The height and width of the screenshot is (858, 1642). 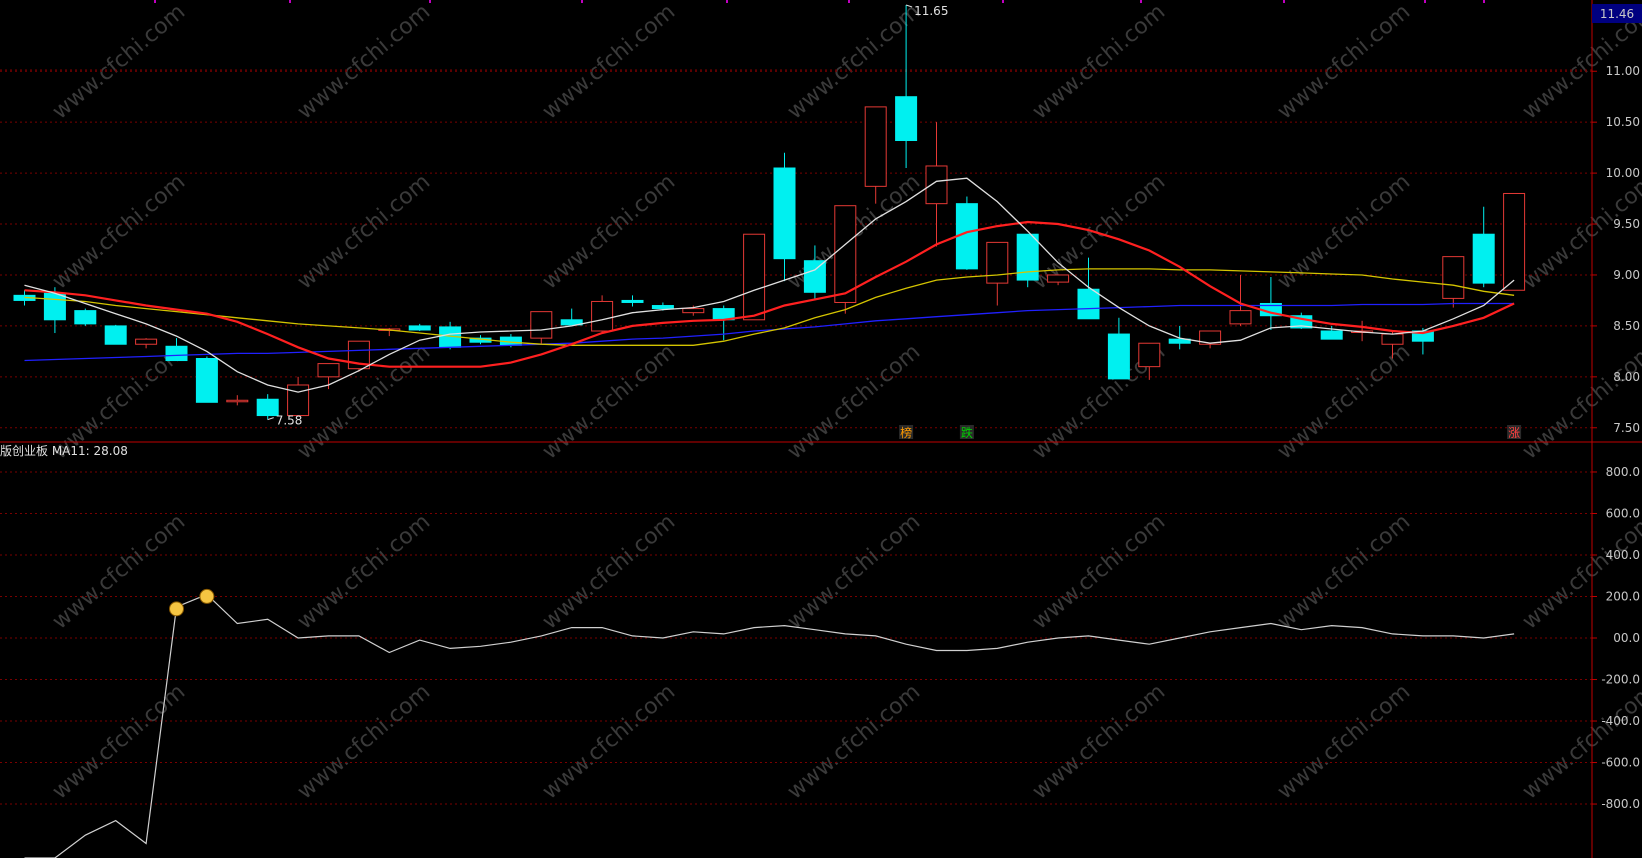 What do you see at coordinates (1626, 275) in the screenshot?
I see `price-tick-label: 9.00` at bounding box center [1626, 275].